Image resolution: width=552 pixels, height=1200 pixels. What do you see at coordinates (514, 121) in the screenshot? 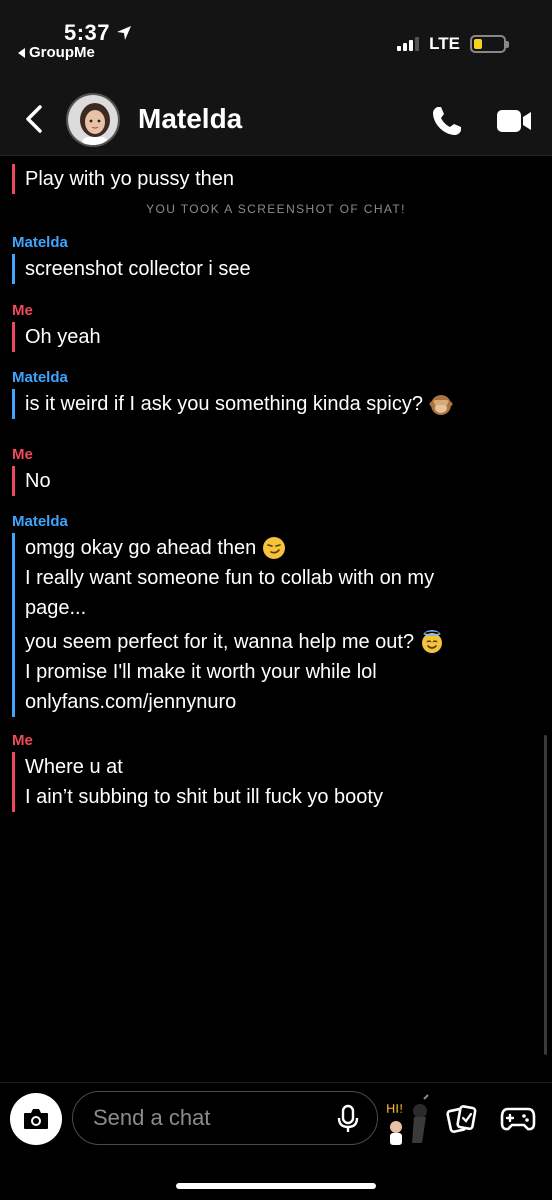
I see `video-camera-icon` at bounding box center [514, 121].